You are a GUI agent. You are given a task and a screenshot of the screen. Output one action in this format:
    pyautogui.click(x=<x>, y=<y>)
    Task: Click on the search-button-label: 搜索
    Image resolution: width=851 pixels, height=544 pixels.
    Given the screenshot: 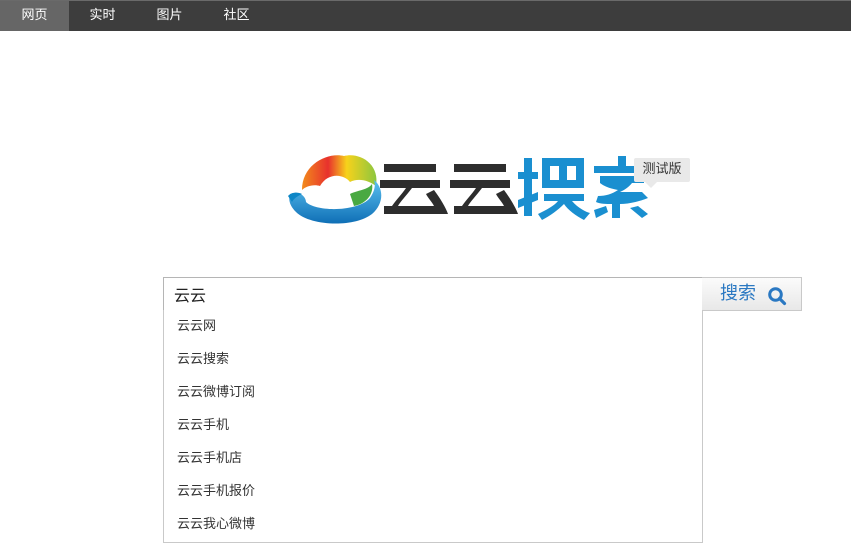 What is the action you would take?
    pyautogui.click(x=738, y=293)
    